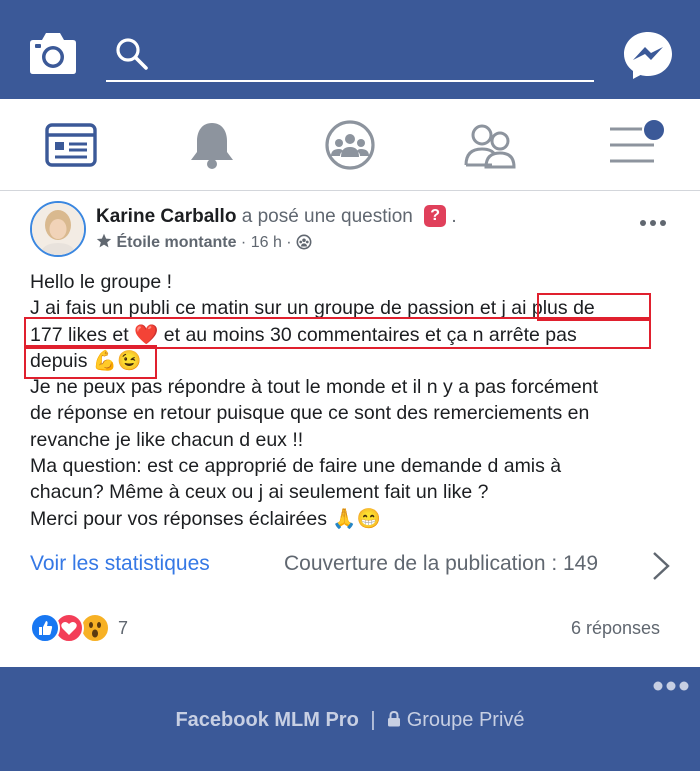 The image size is (700, 771). What do you see at coordinates (123, 628) in the screenshot?
I see `reaction-count: 7` at bounding box center [123, 628].